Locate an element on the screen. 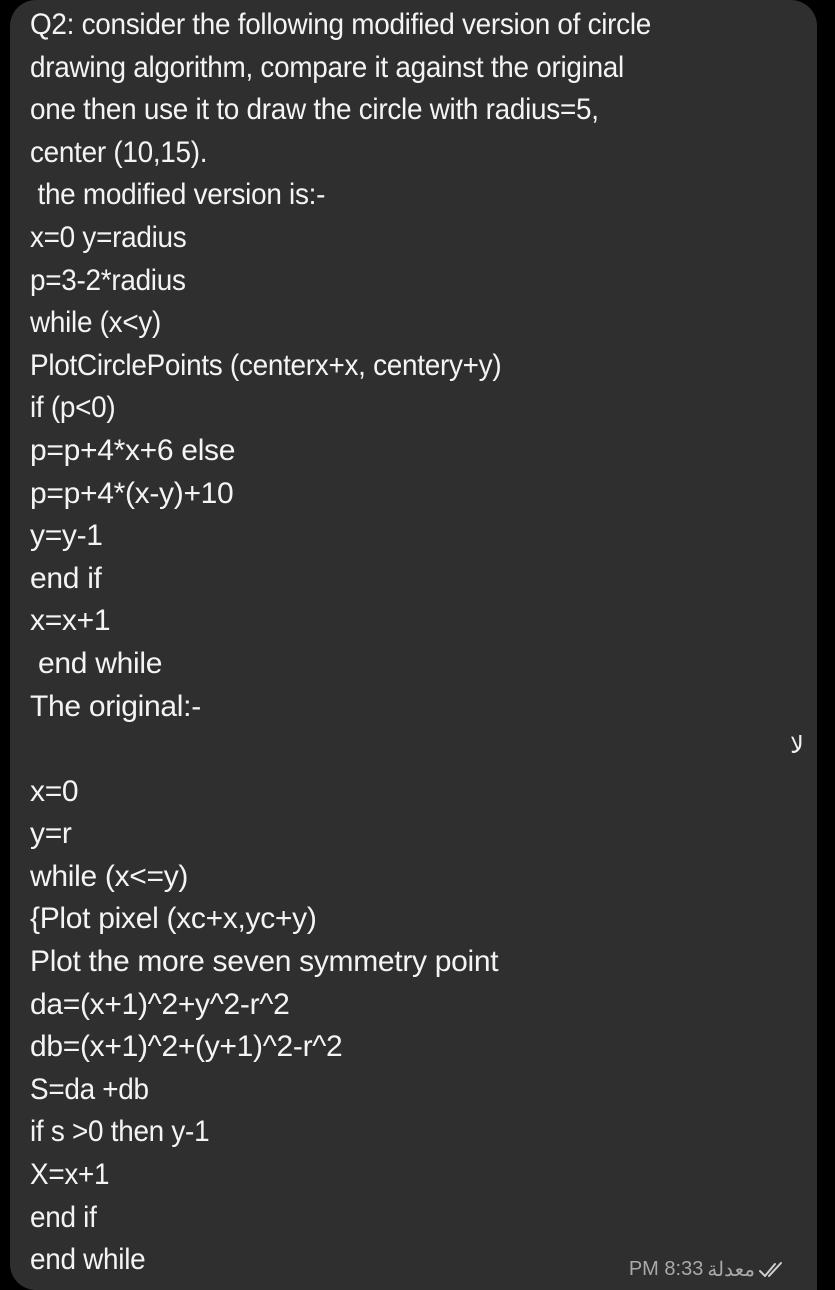 The width and height of the screenshot is (835, 1290). message-line: p=p+4*(x-y)+10 is located at coordinates (132, 493).